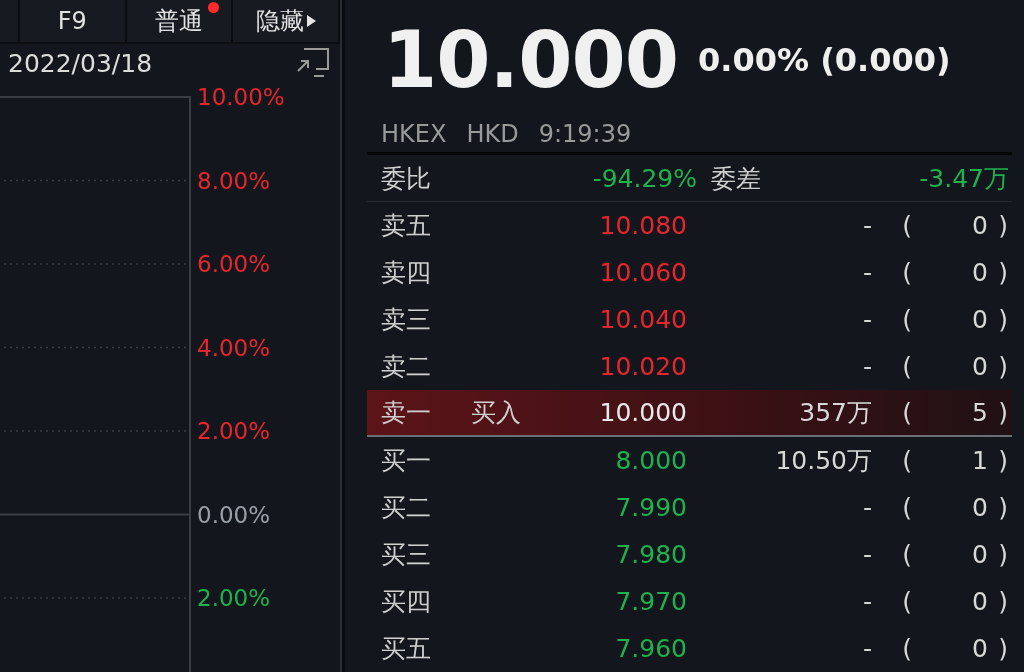  I want to click on level-label: 买四, so click(406, 602).